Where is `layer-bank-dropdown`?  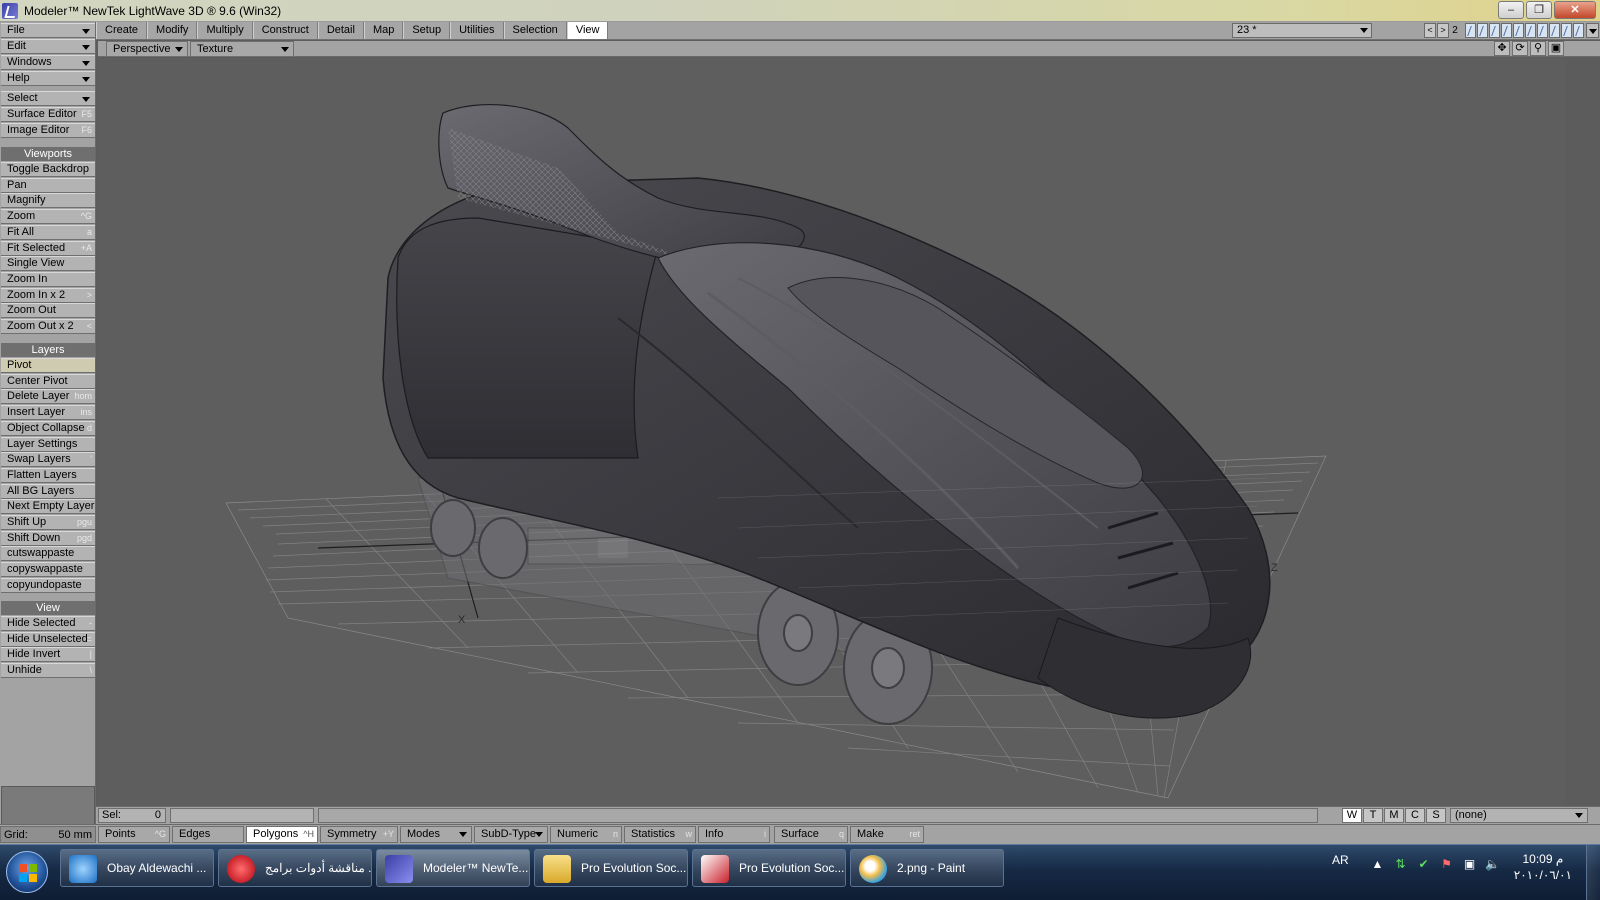 layer-bank-dropdown is located at coordinates (1592, 30).